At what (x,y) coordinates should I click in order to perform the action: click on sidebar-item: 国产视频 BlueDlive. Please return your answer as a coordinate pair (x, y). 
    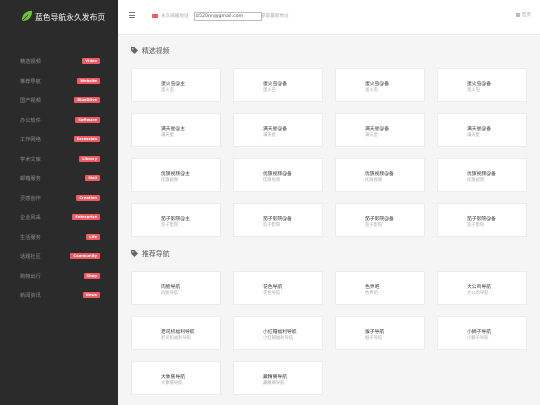
    Looking at the image, I should click on (59, 102).